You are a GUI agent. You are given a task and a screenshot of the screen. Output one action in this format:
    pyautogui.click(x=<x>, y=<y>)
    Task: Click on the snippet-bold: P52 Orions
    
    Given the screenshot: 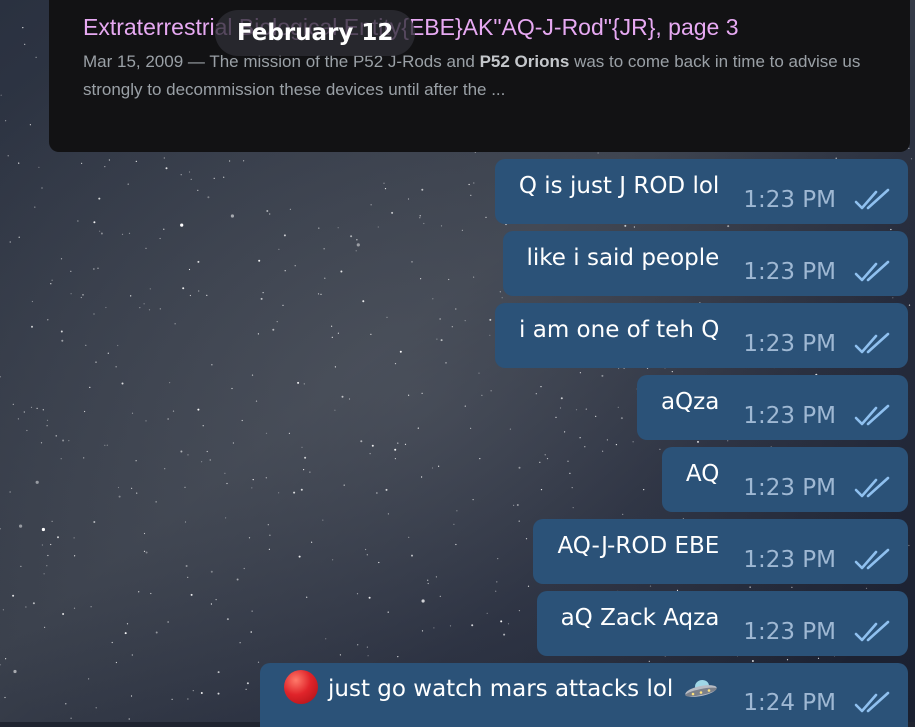 What is the action you would take?
    pyautogui.click(x=524, y=61)
    